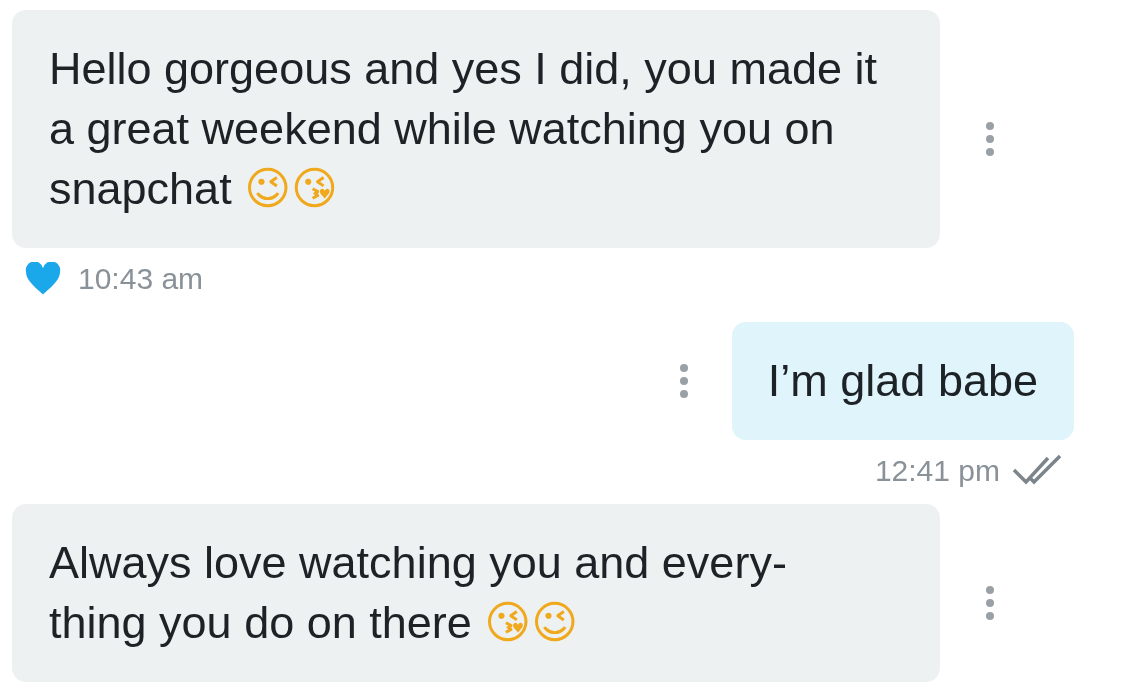 Image resolution: width=1122 pixels, height=694 pixels. I want to click on message-time: 12:41 pm, so click(937, 471).